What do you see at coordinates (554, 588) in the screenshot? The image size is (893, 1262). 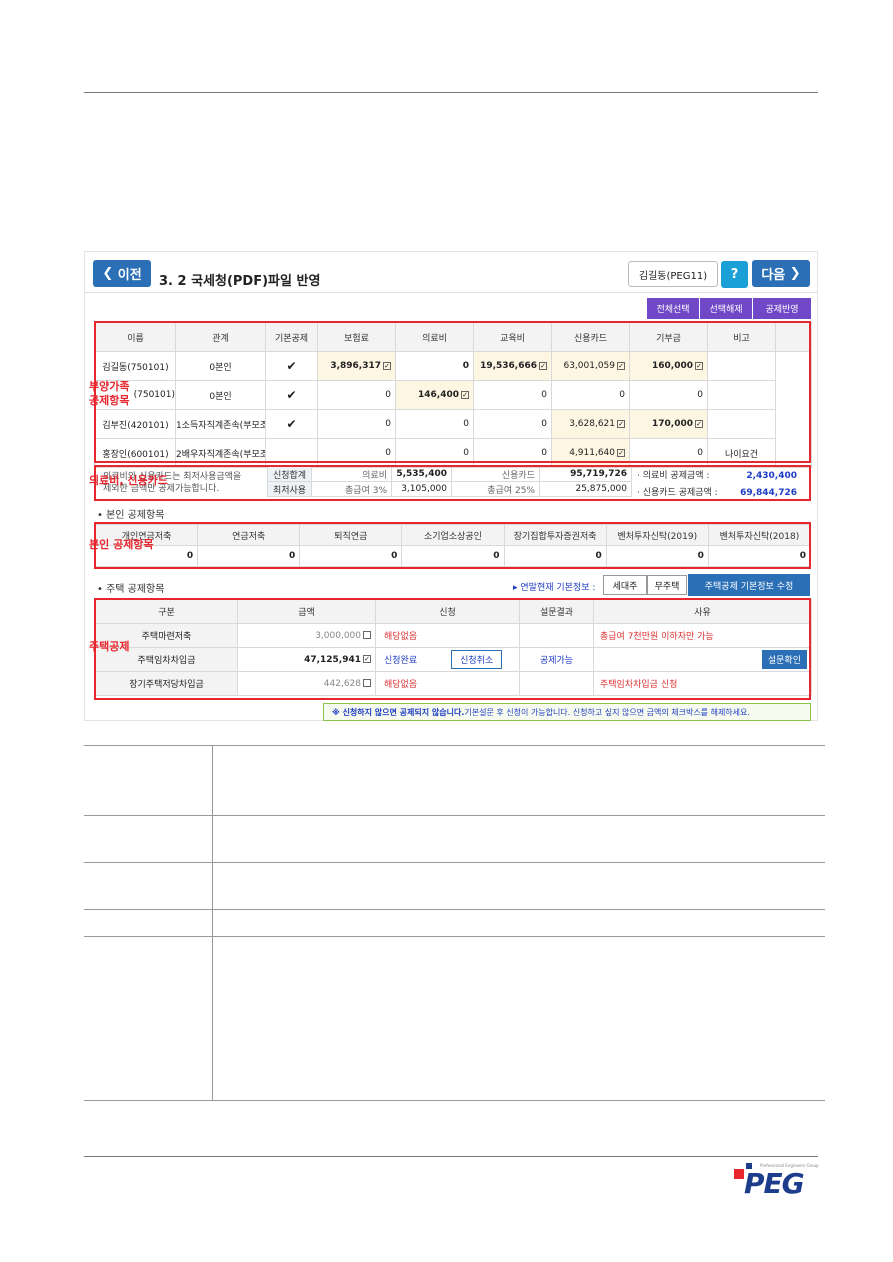 I see `house-info-label: ▸ 연말현재 기본정보 :` at bounding box center [554, 588].